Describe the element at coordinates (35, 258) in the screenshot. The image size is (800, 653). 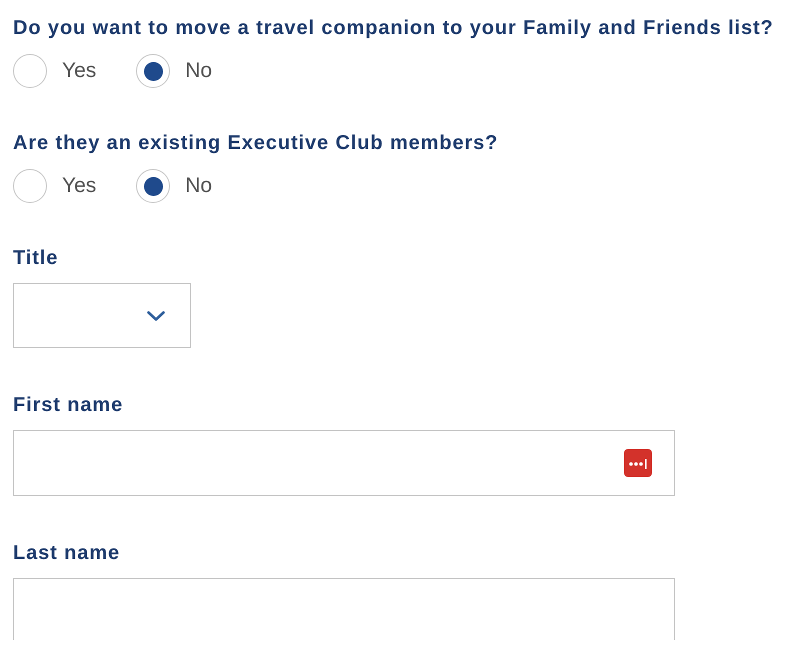
I see `field-label: Title` at that location.